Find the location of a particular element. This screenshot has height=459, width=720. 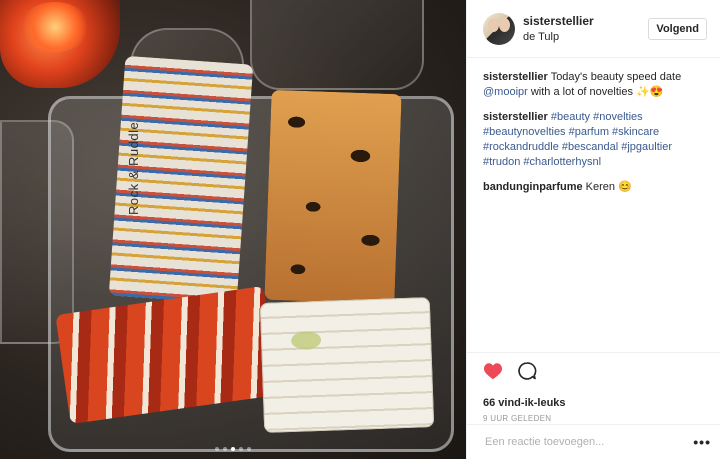

add-comment-bar: ••• is located at coordinates (593, 441).